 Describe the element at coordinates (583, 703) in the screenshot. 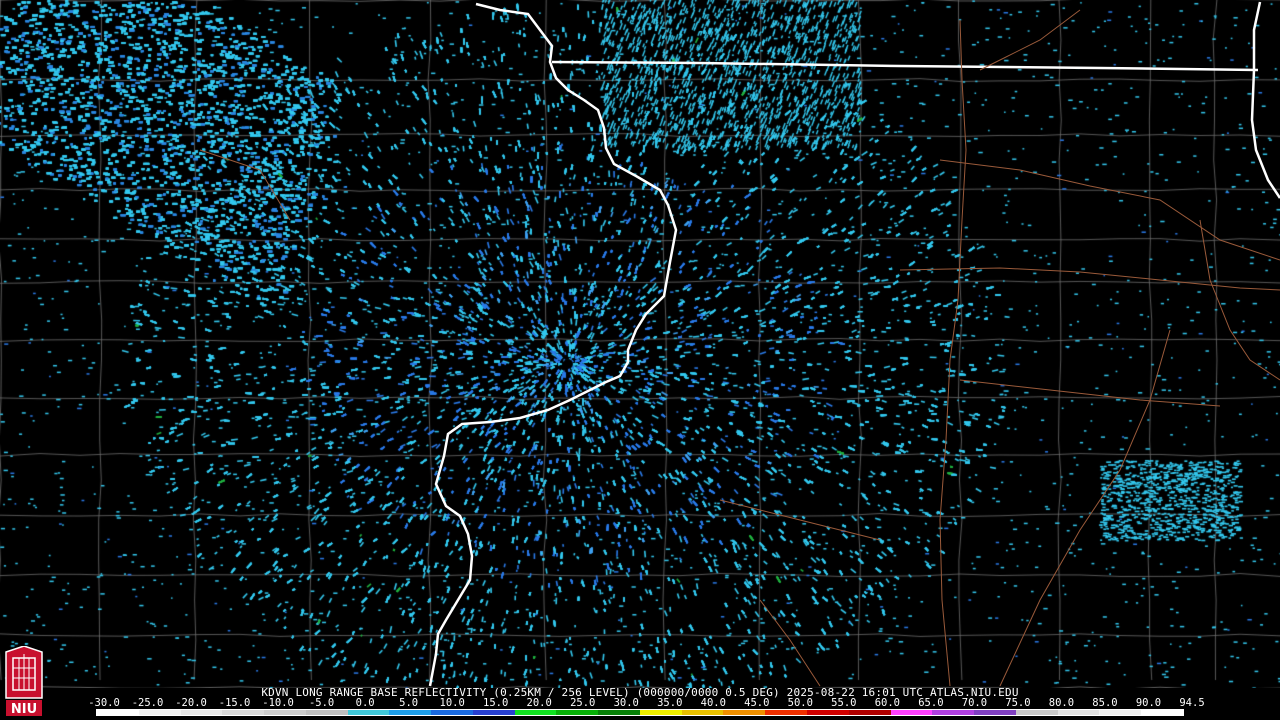

I see `legend-tick: 25.0` at that location.